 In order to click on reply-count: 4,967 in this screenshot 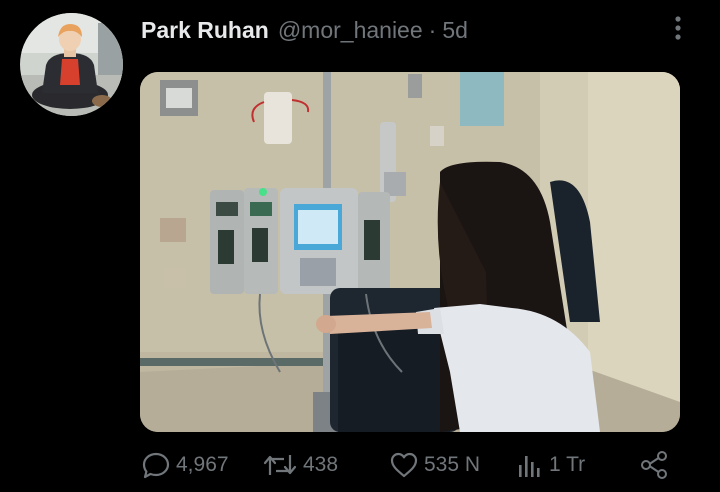, I will do `click(202, 464)`.